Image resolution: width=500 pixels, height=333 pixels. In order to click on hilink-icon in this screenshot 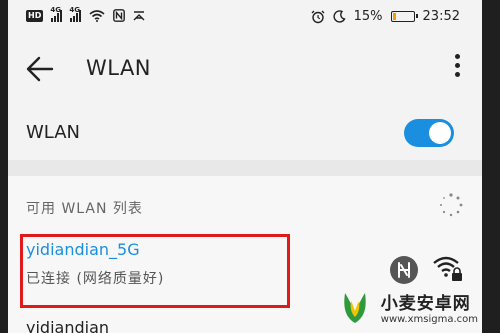, I will do `click(404, 270)`.